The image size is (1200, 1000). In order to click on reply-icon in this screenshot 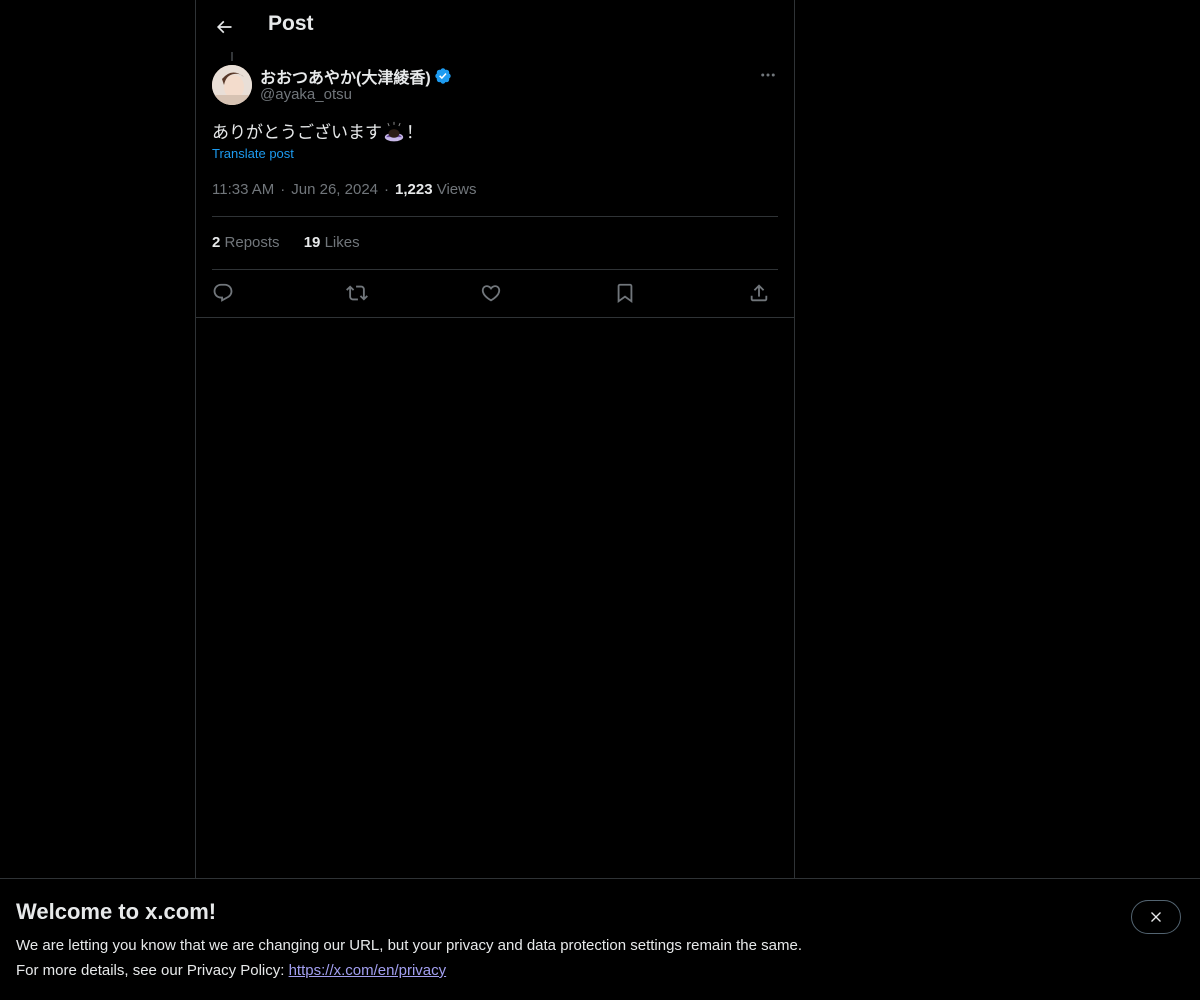, I will do `click(223, 292)`.